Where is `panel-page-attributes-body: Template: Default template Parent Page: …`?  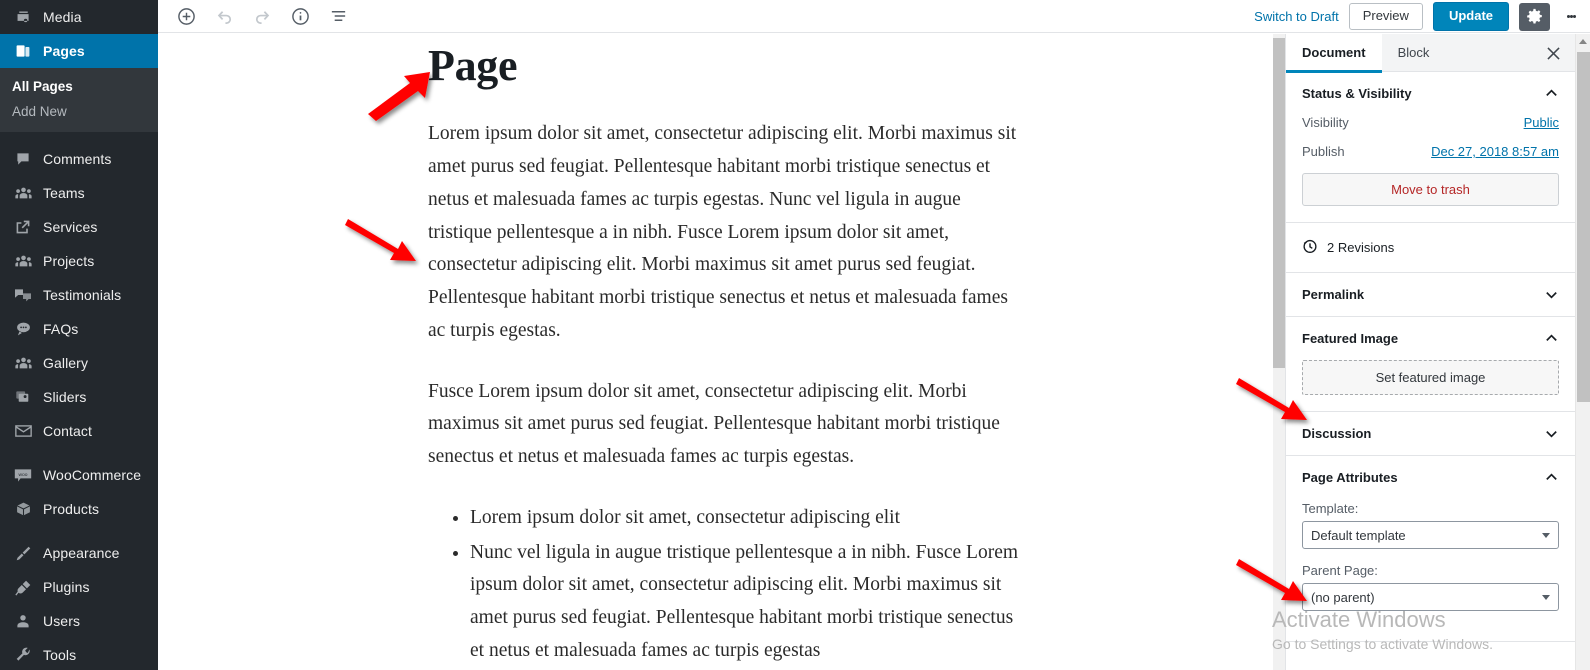
panel-page-attributes-body: Template: Default template Parent Page: … is located at coordinates (1430, 571).